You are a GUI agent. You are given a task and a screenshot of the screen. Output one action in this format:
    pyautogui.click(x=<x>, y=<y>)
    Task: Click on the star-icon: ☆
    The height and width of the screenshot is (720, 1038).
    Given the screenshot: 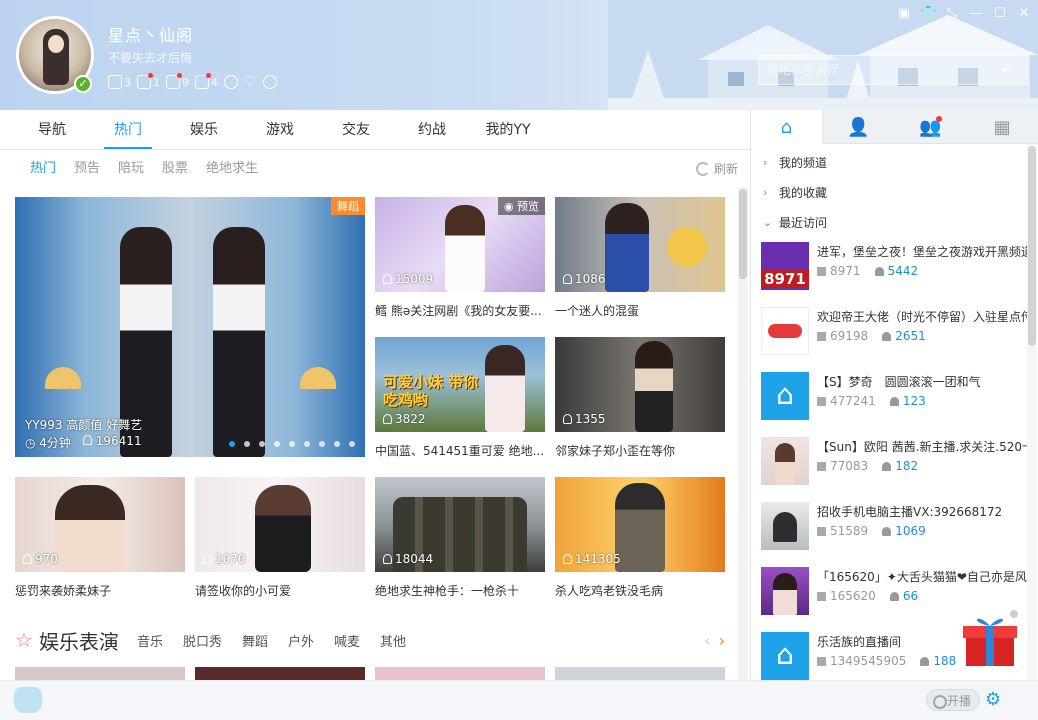 What is the action you would take?
    pyautogui.click(x=24, y=640)
    